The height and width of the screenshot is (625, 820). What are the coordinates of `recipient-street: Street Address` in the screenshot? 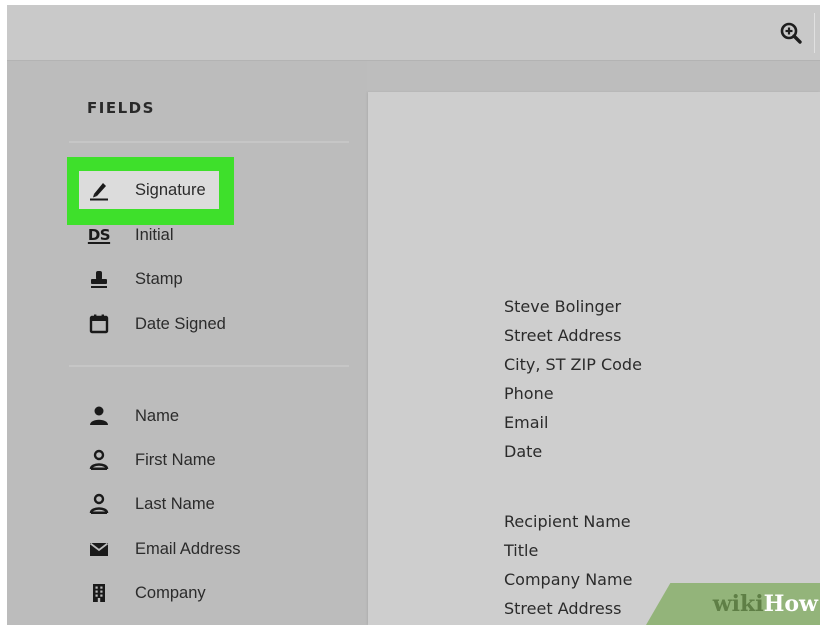 It's located at (563, 608).